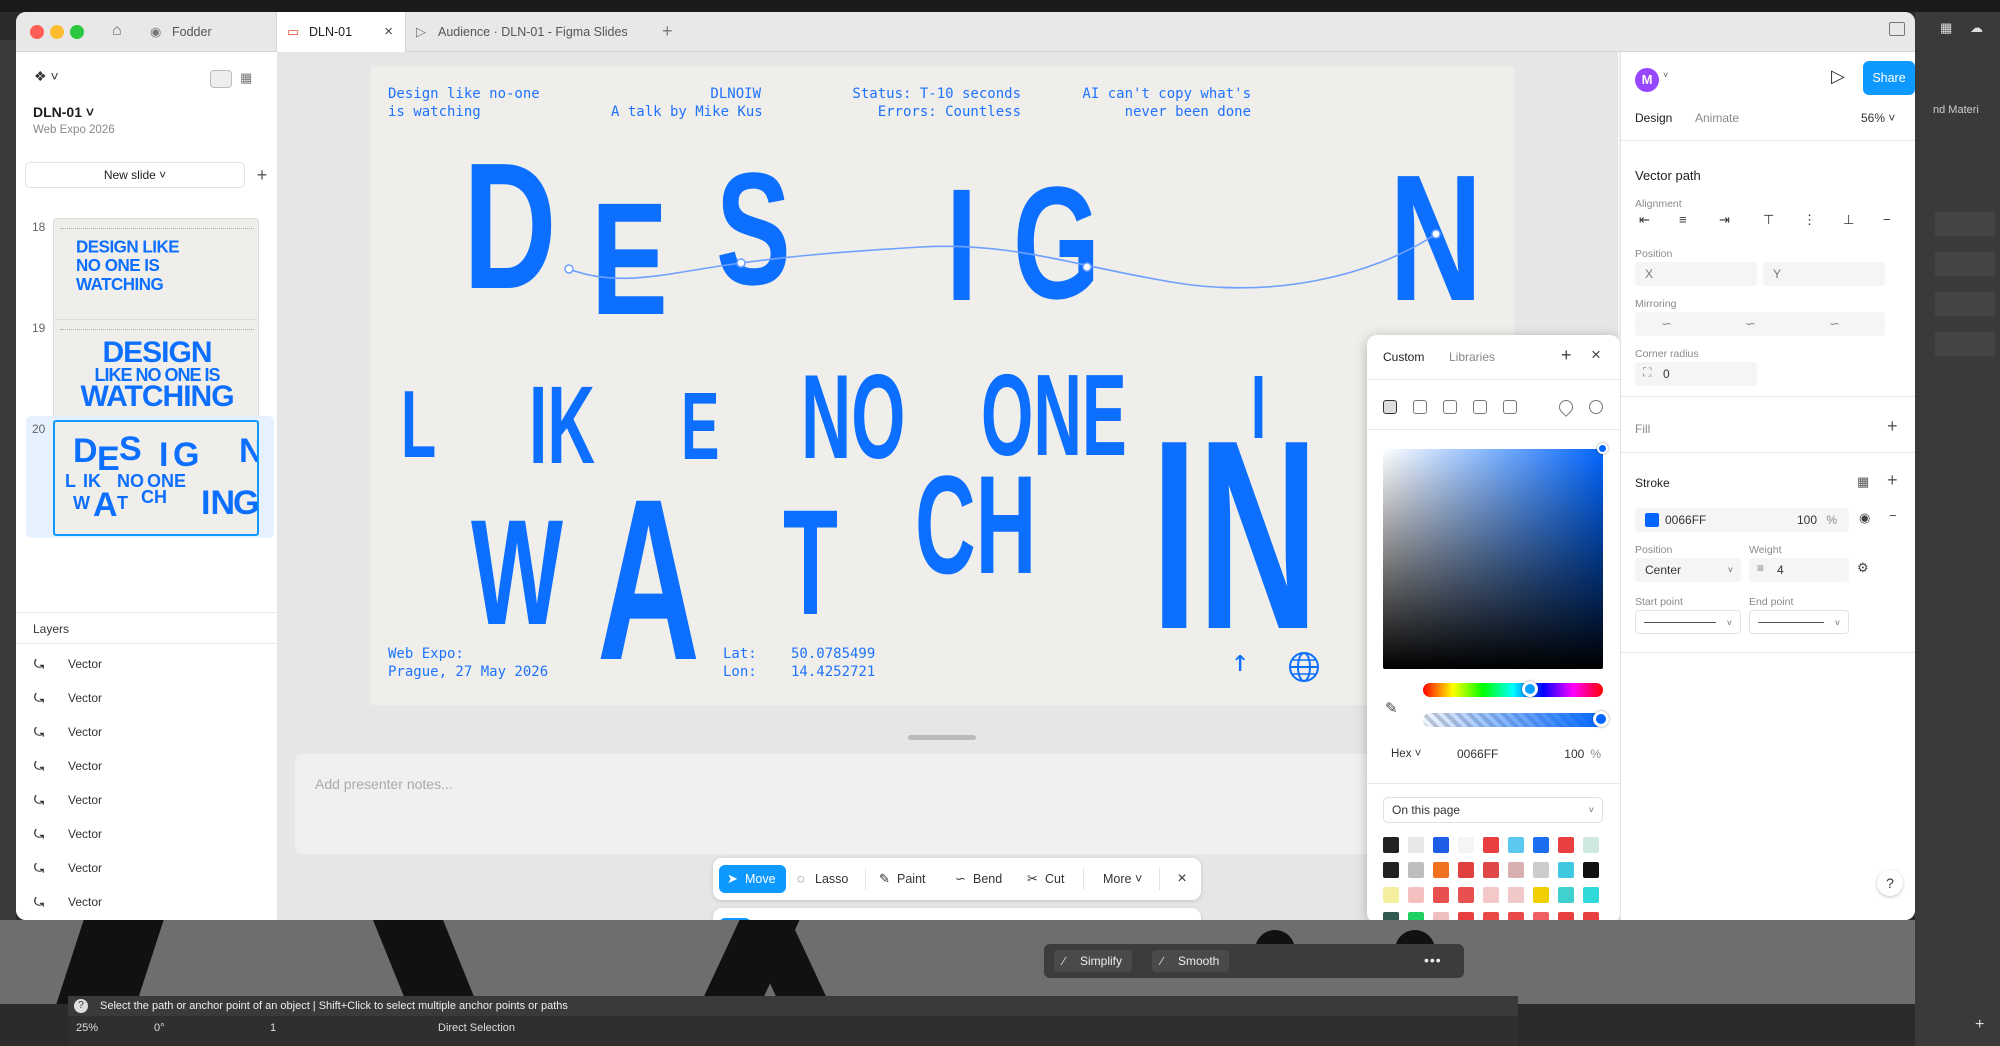 The image size is (2000, 1046). Describe the element at coordinates (1507, 754) in the screenshot. I see `hex-input: 0066FF` at that location.